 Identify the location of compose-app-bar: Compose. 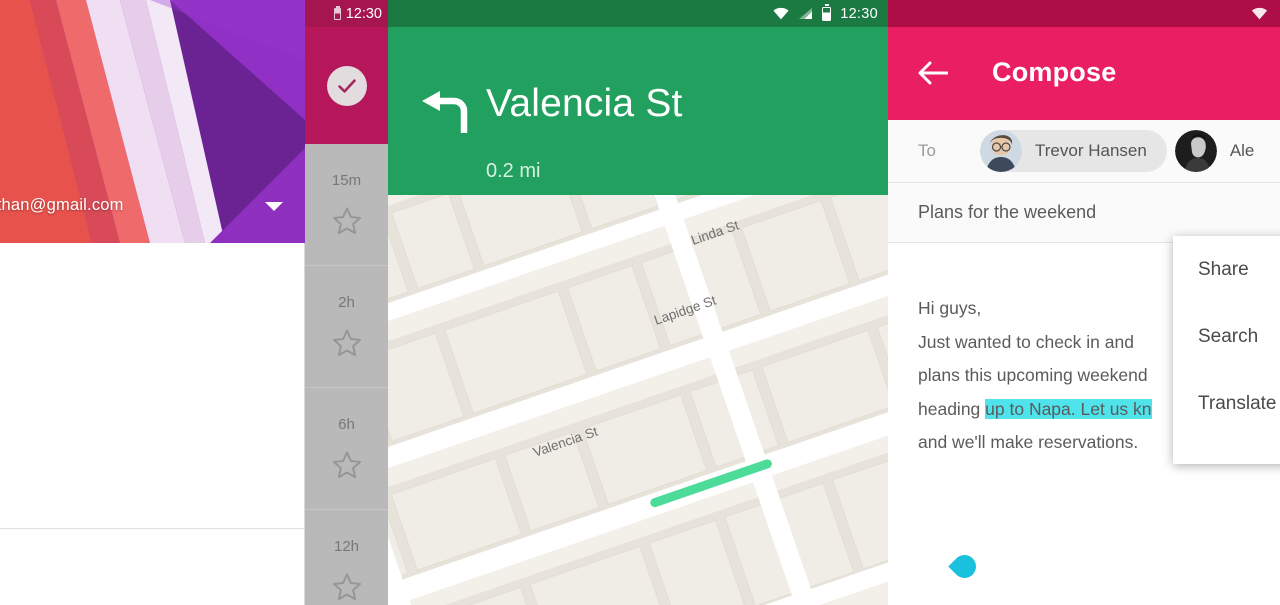
(1084, 73).